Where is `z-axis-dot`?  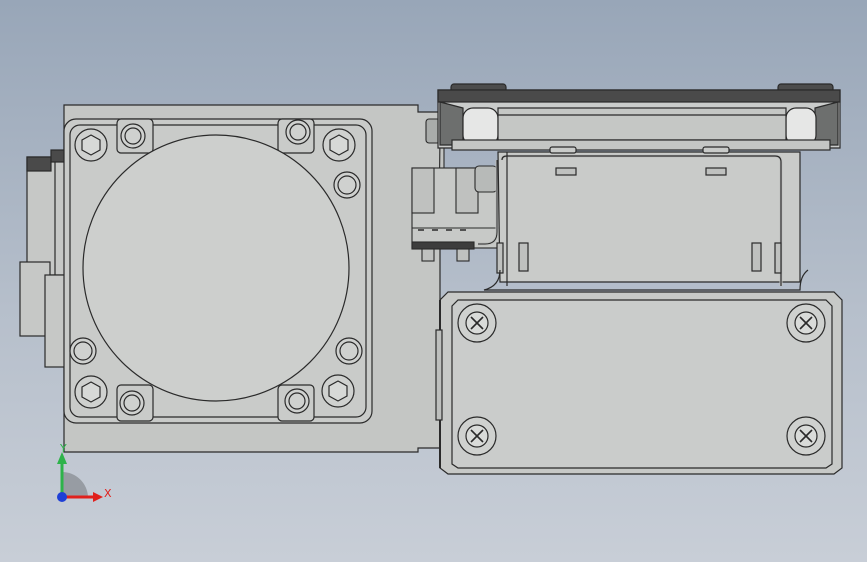 z-axis-dot is located at coordinates (62, 497).